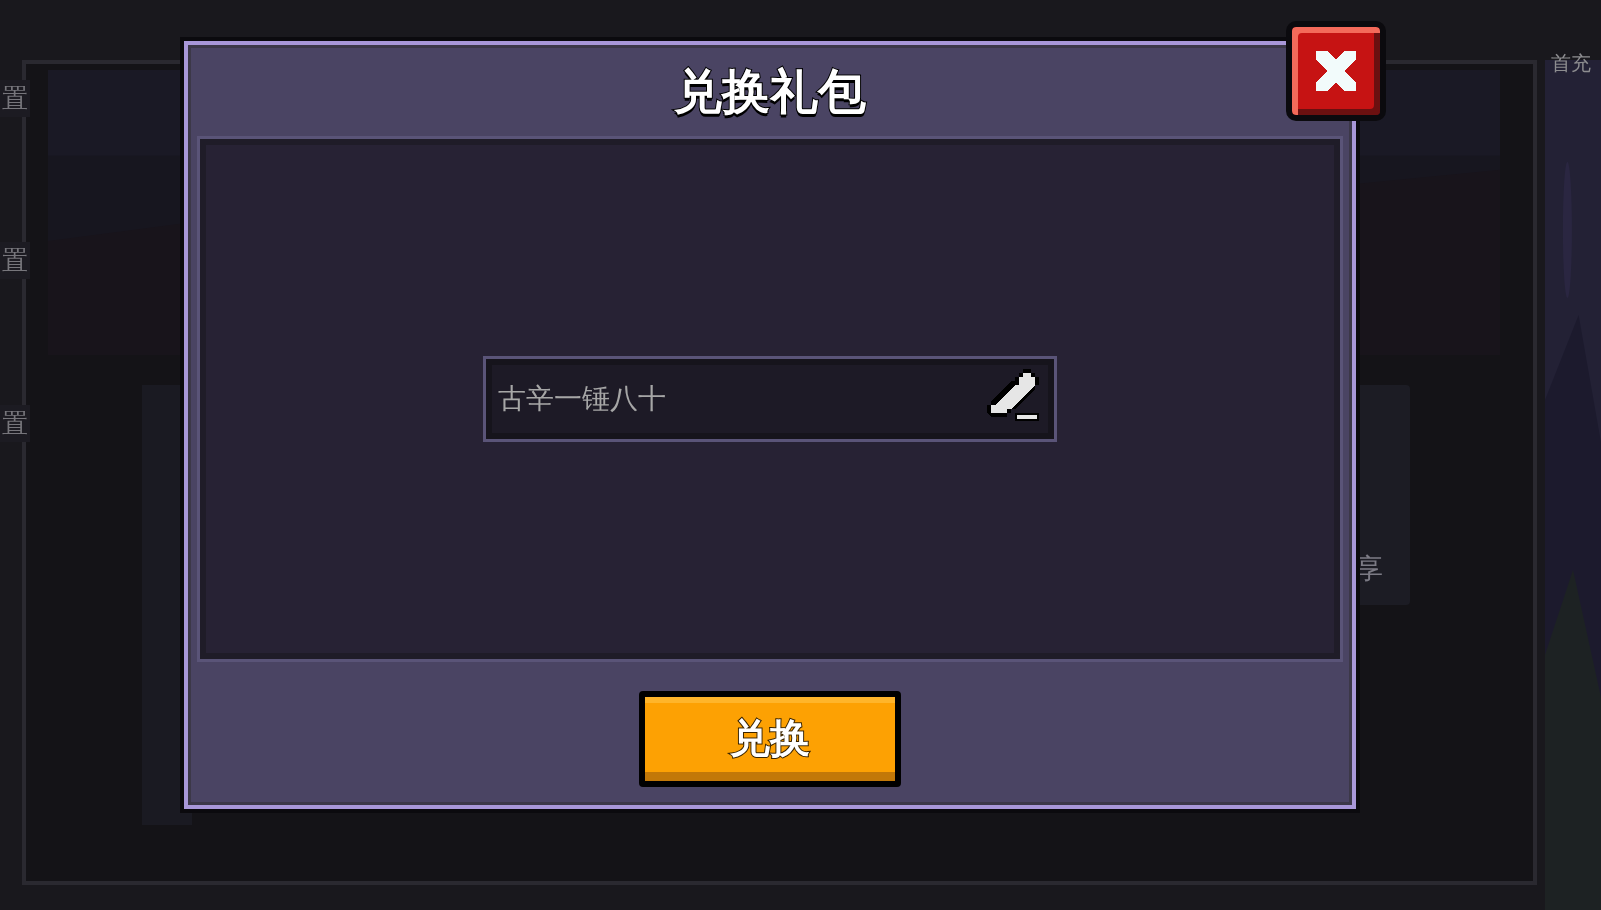 This screenshot has width=1601, height=910. I want to click on close-button, so click(1336, 71).